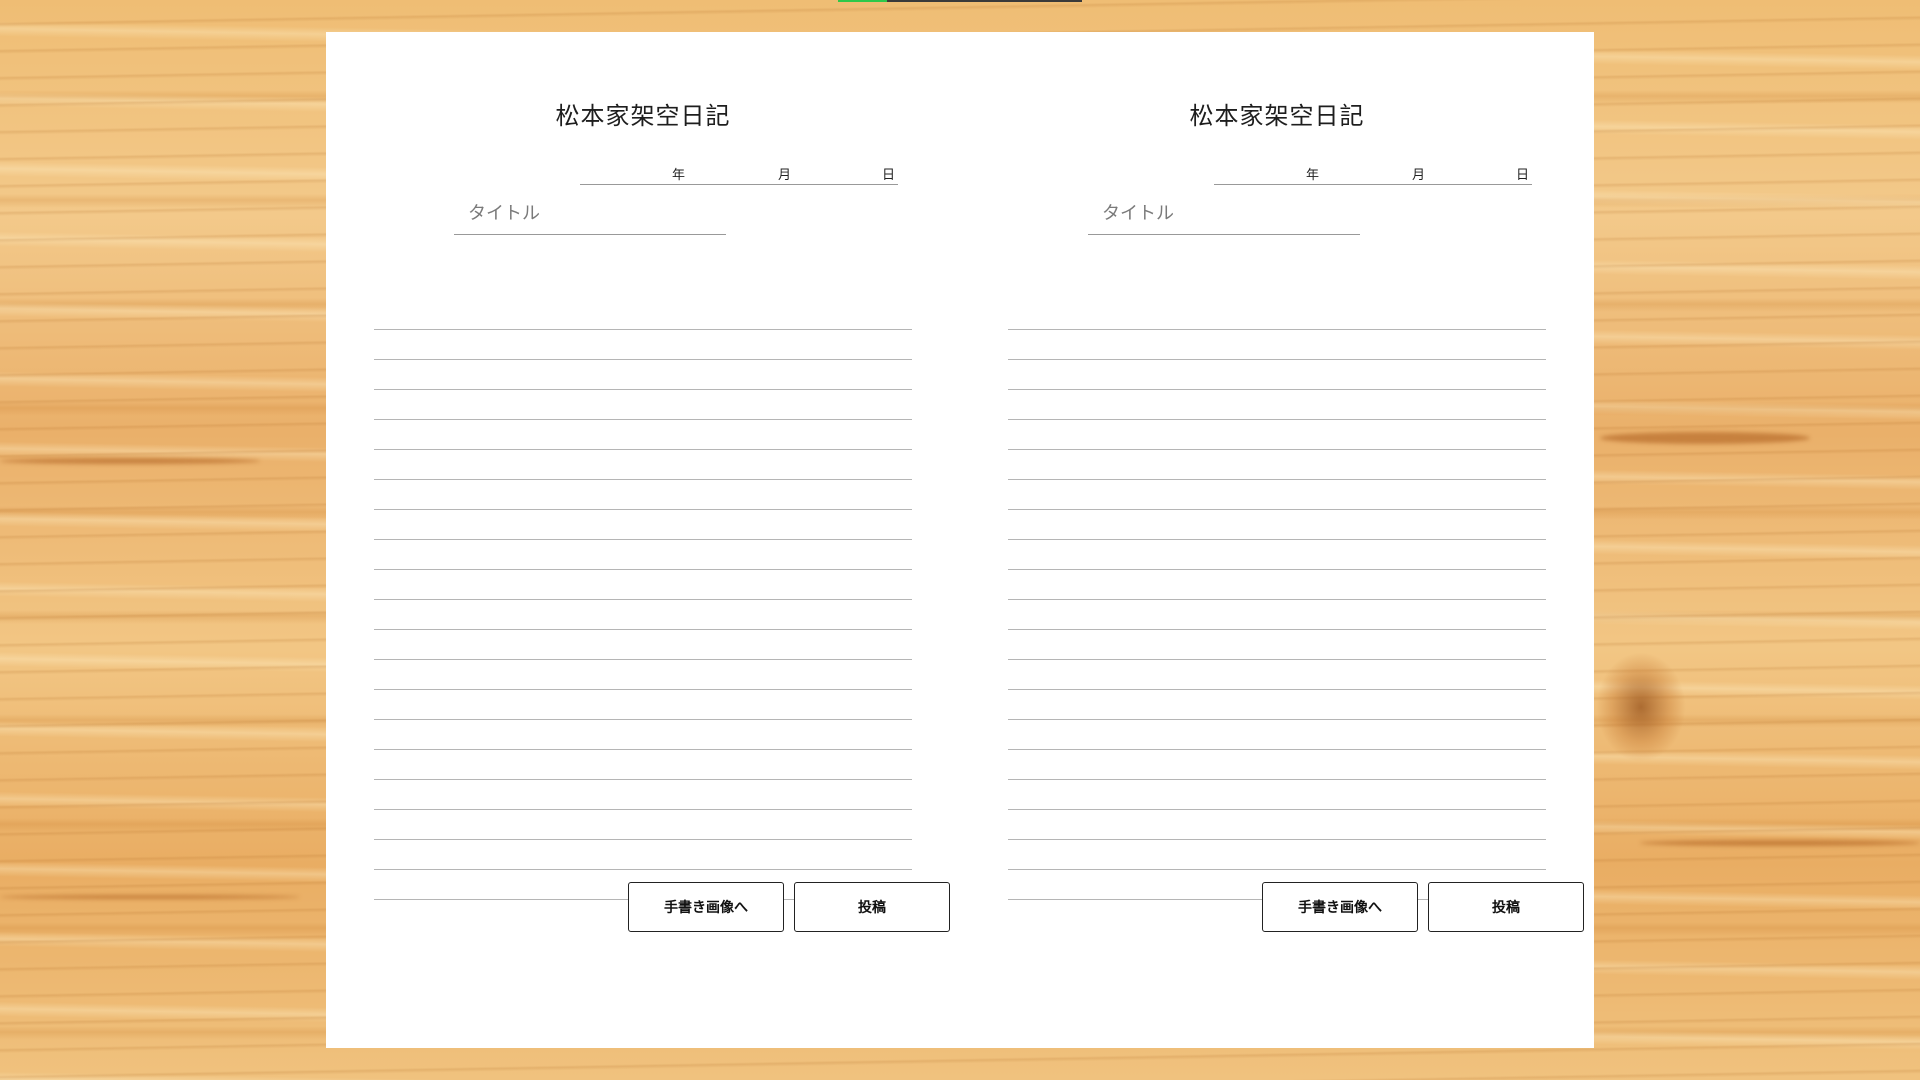 The height and width of the screenshot is (1080, 1920). Describe the element at coordinates (960, 1) in the screenshot. I see `loading-progress-bar` at that location.